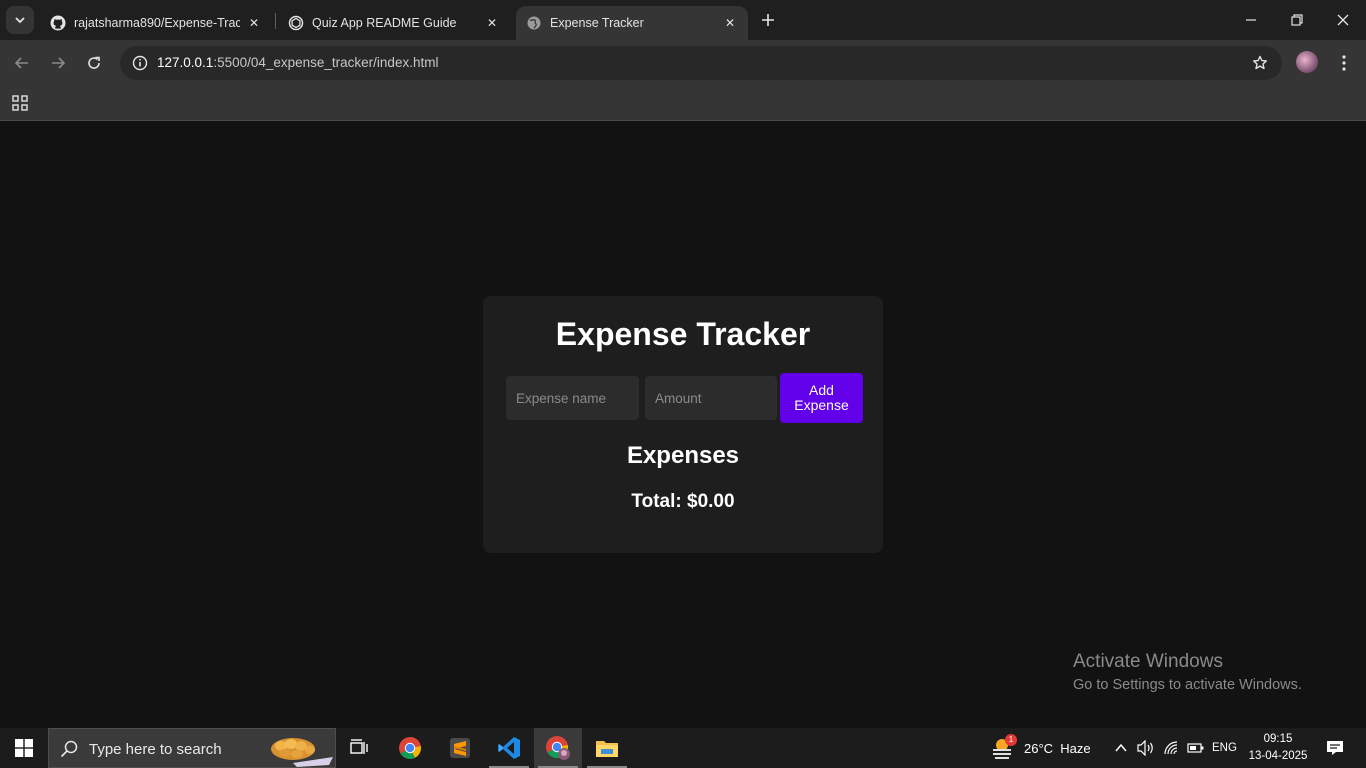 This screenshot has height=768, width=1366. What do you see at coordinates (275, 21) in the screenshot?
I see `tab-separator` at bounding box center [275, 21].